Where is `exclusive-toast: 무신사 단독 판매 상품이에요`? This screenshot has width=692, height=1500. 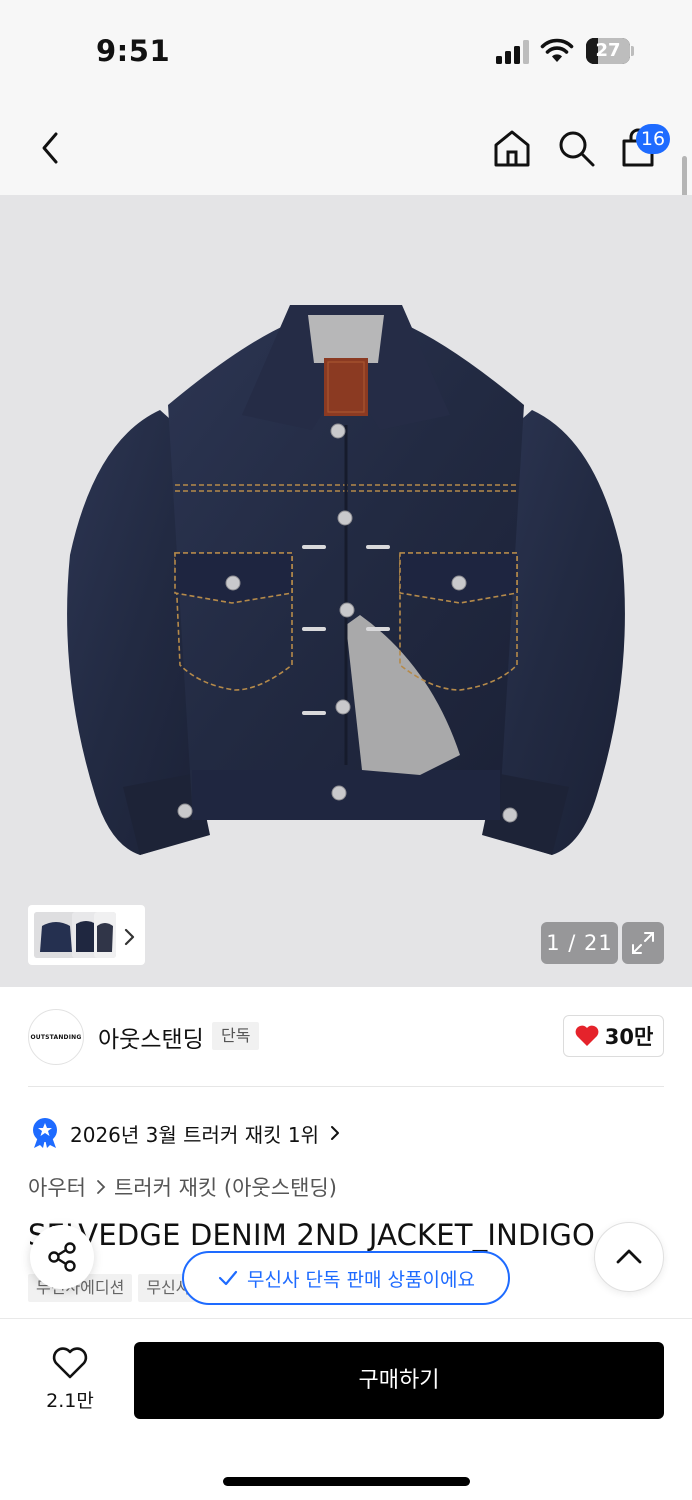
exclusive-toast: 무신사 단독 판매 상품이에요 is located at coordinates (346, 1278).